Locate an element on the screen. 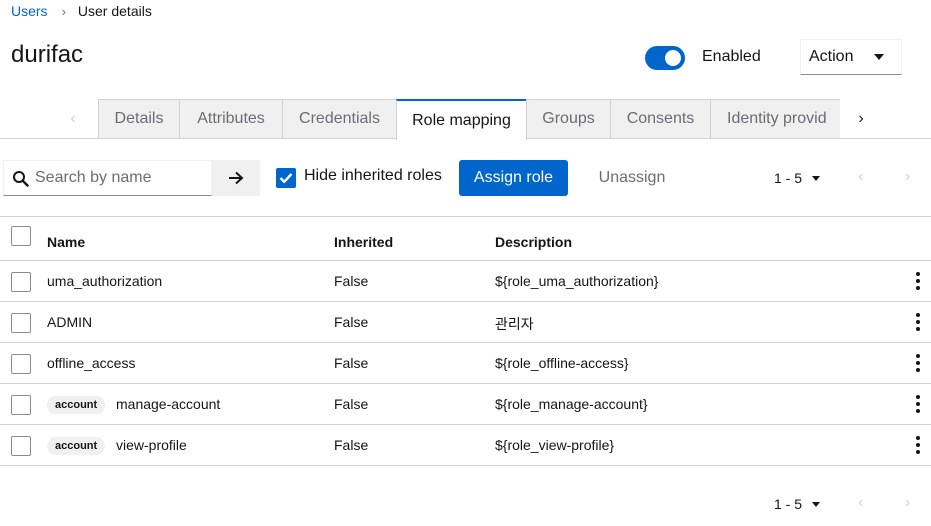 The width and height of the screenshot is (931, 526). checkmark-icon is located at coordinates (286, 178).